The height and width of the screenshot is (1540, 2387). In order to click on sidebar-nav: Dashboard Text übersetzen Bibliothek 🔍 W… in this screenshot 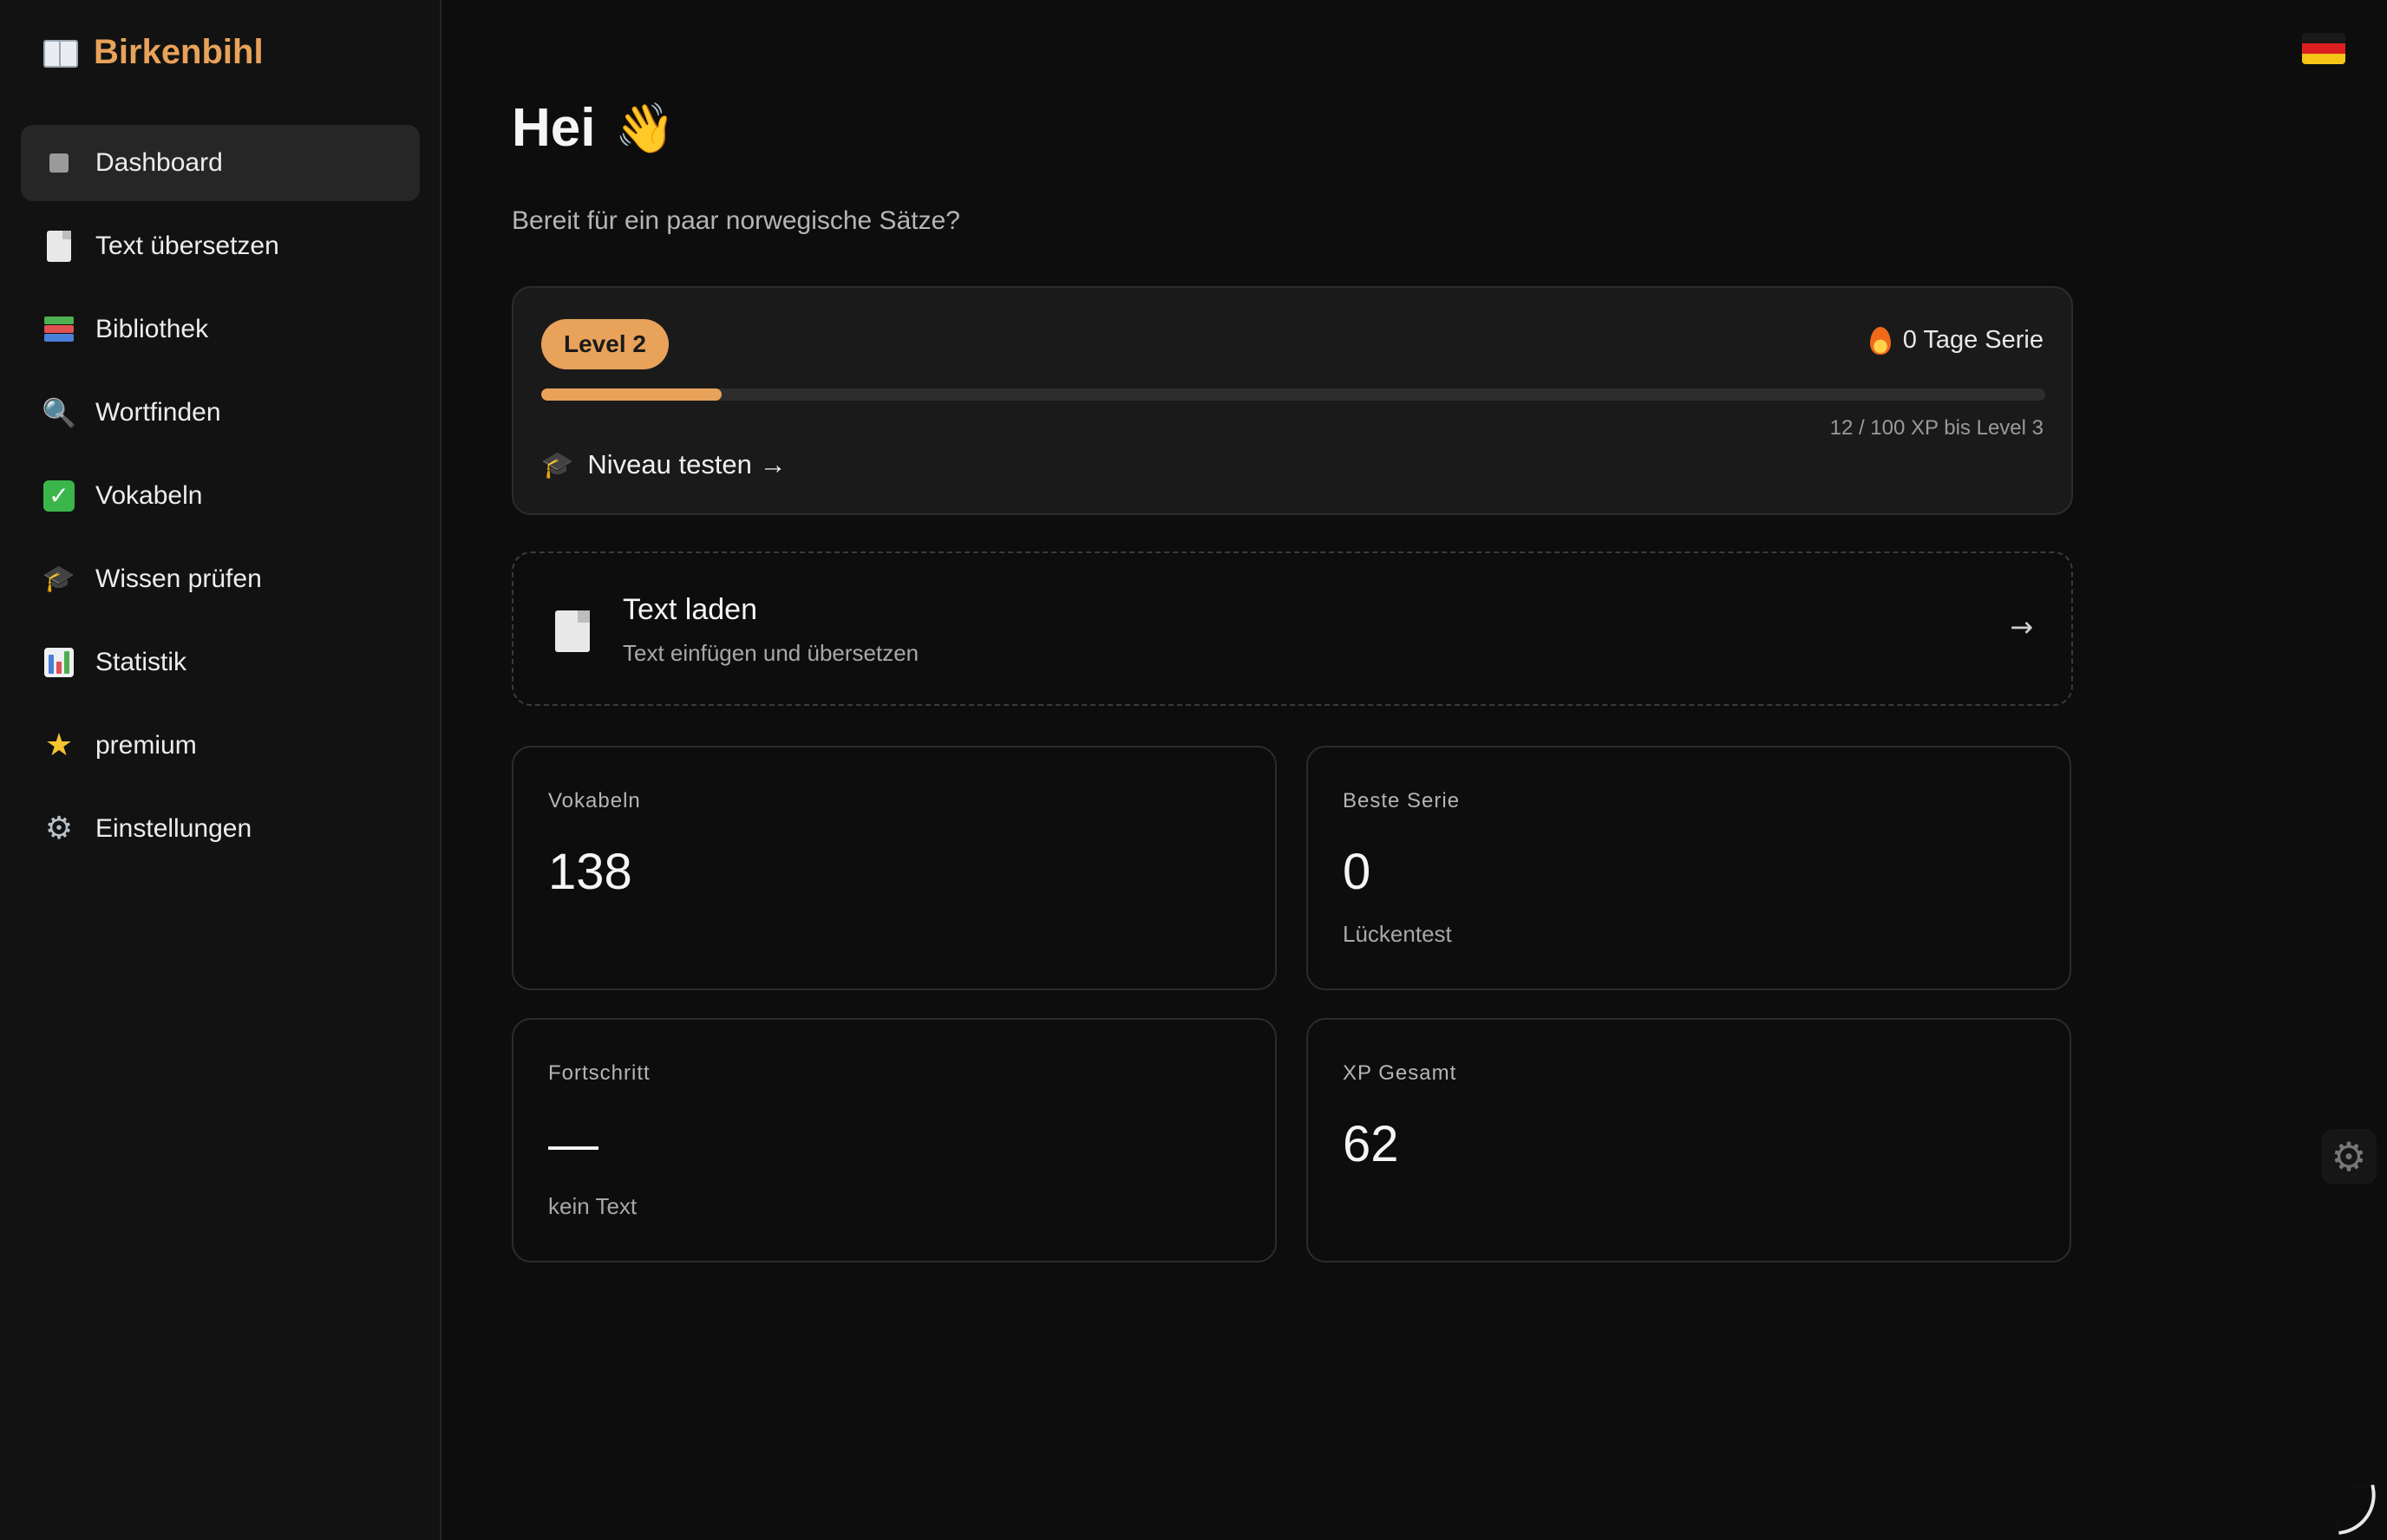, I will do `click(220, 500)`.